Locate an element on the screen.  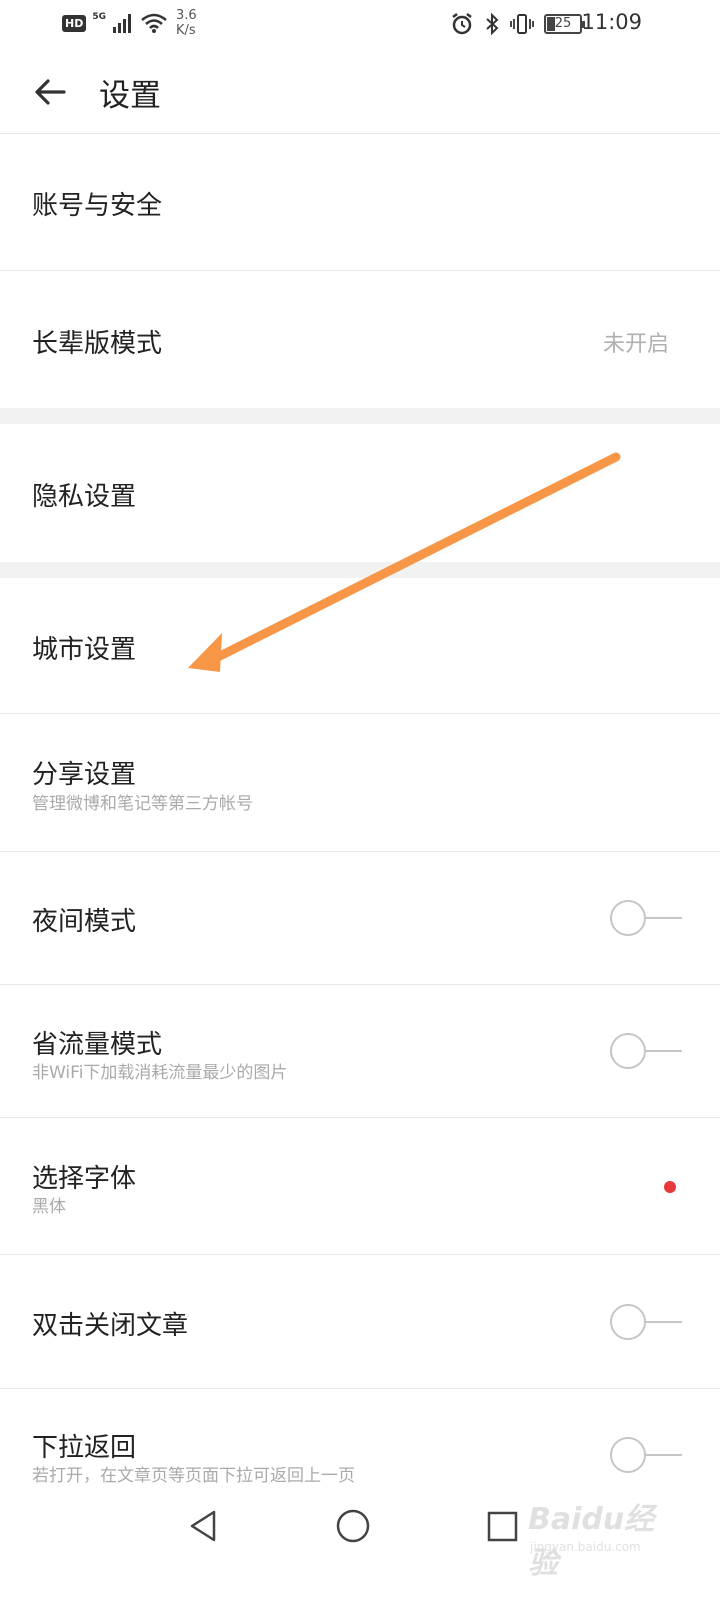
hd-badge: HD is located at coordinates (74, 23).